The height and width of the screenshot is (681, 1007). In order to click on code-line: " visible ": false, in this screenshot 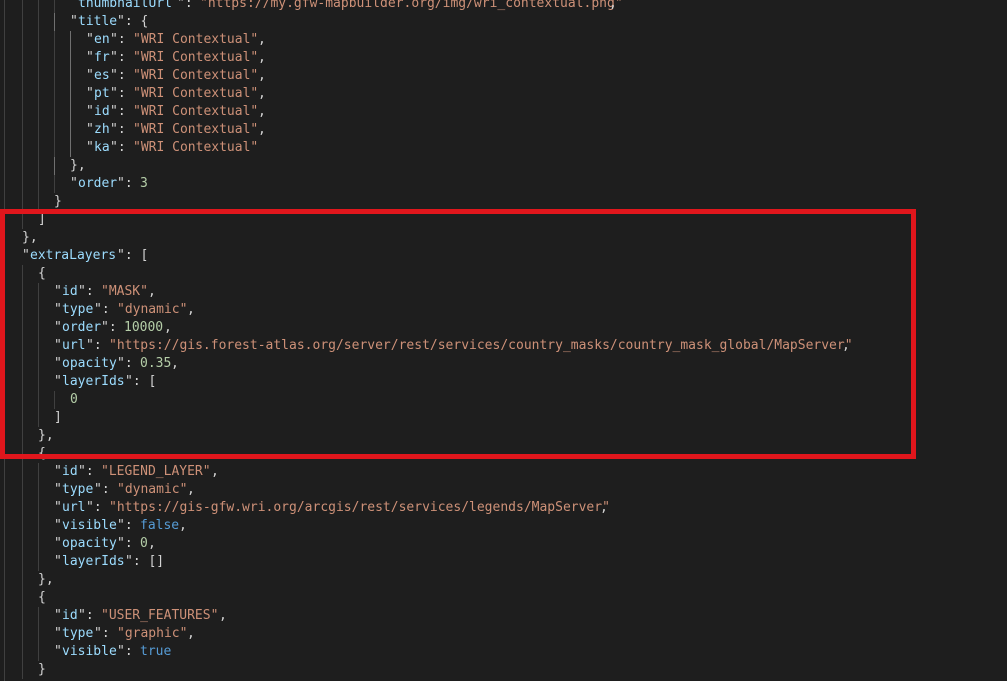, I will do `click(503, 526)`.